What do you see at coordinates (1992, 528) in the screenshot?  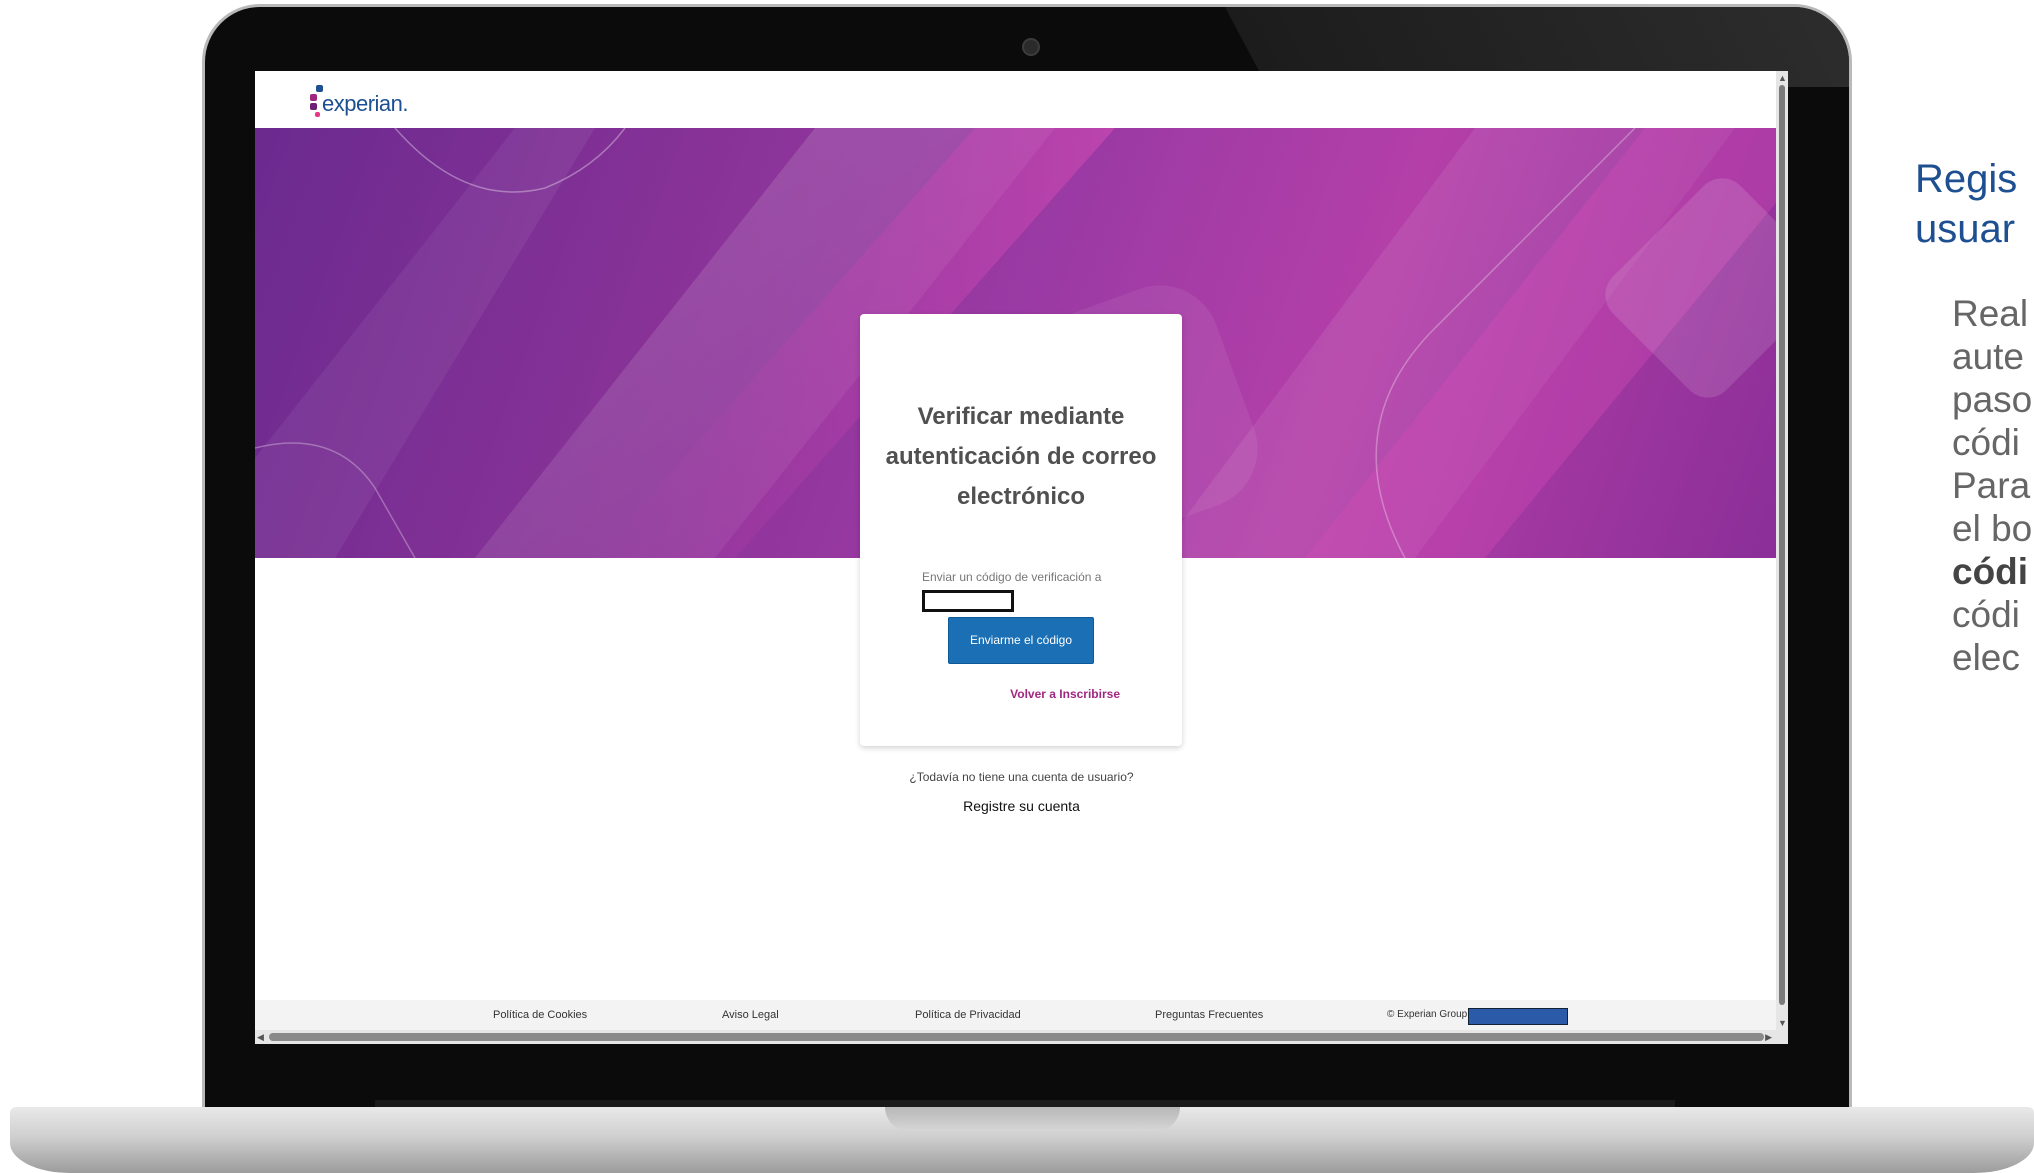 I see `side-body-line: el bo` at bounding box center [1992, 528].